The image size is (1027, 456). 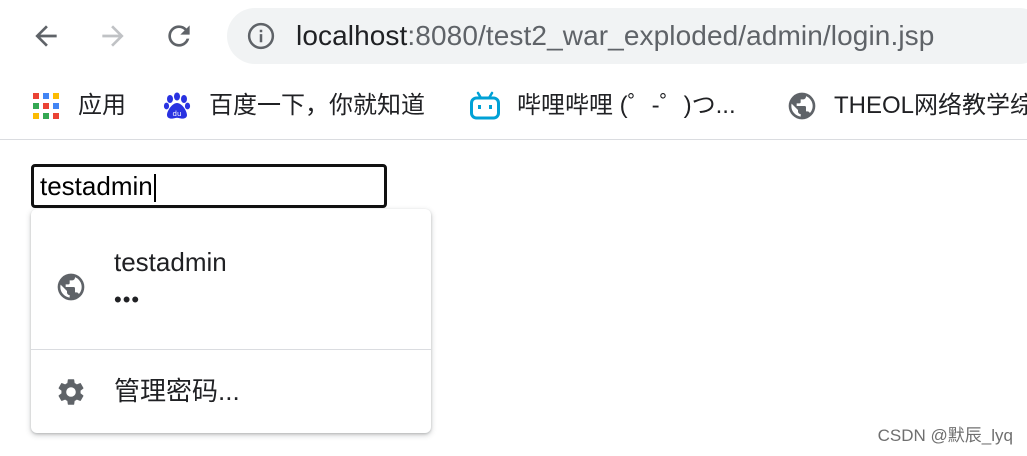 What do you see at coordinates (170, 262) in the screenshot?
I see `saved-username: testadmin` at bounding box center [170, 262].